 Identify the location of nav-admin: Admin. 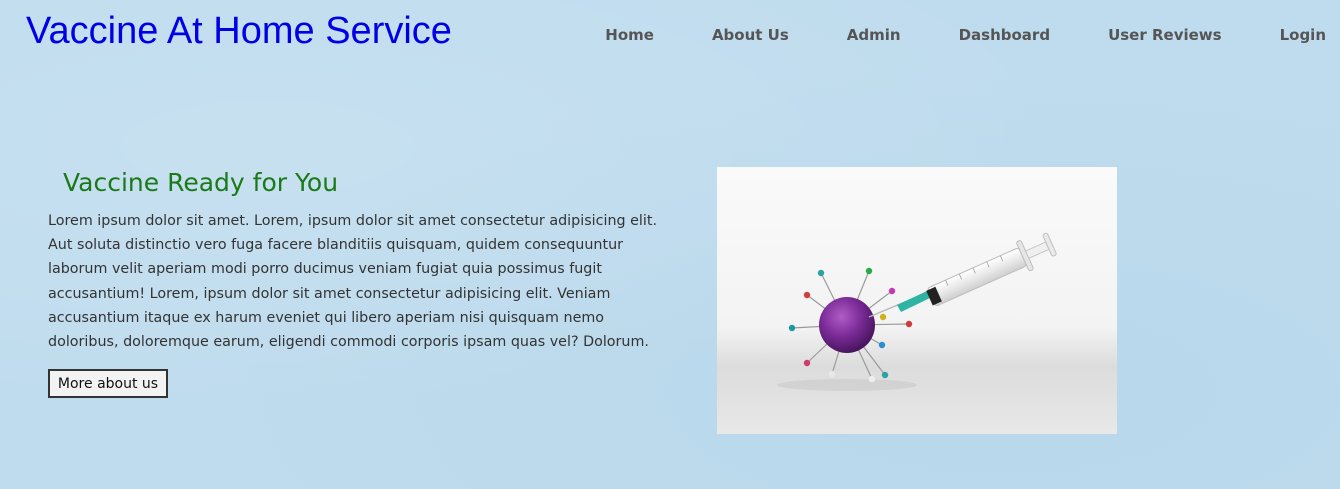
(874, 35).